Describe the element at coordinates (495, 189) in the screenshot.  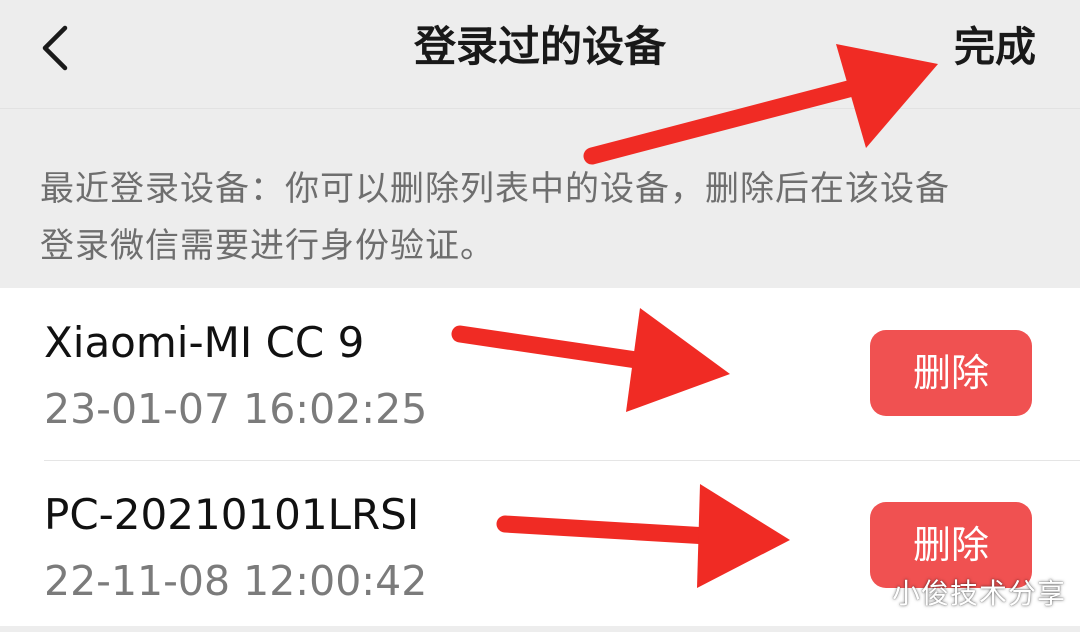
I see `description-line-1: 最近登录设备：你可以删除列表中的设备，删除后在该设备` at that location.